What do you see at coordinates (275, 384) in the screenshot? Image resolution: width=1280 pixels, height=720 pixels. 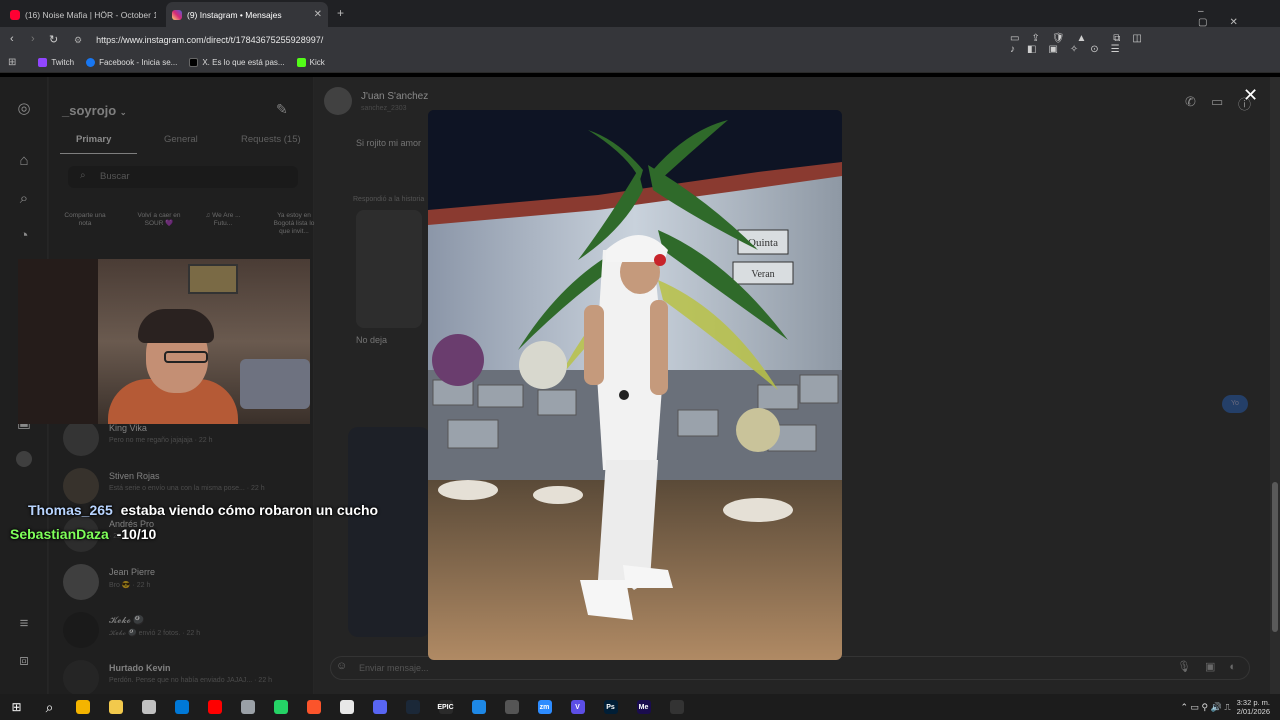 I see `pillow` at bounding box center [275, 384].